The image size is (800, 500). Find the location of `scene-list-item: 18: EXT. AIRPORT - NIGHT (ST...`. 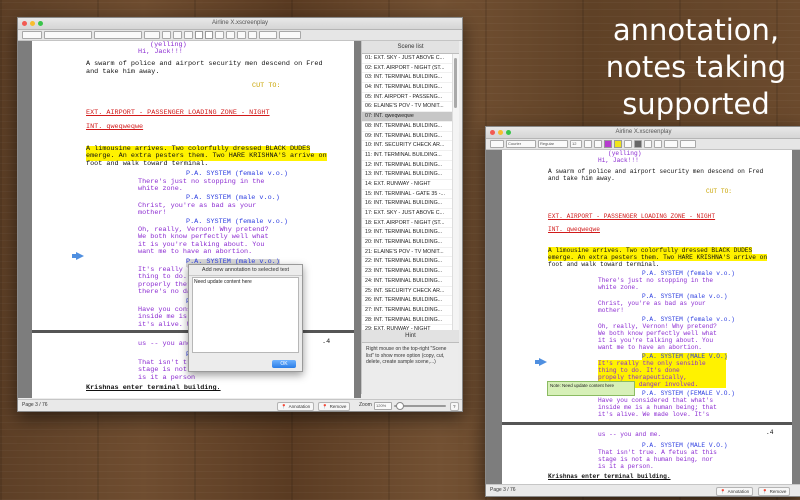

scene-list-item: 18: EXT. AIRPORT - NIGHT (ST... is located at coordinates (407, 224).